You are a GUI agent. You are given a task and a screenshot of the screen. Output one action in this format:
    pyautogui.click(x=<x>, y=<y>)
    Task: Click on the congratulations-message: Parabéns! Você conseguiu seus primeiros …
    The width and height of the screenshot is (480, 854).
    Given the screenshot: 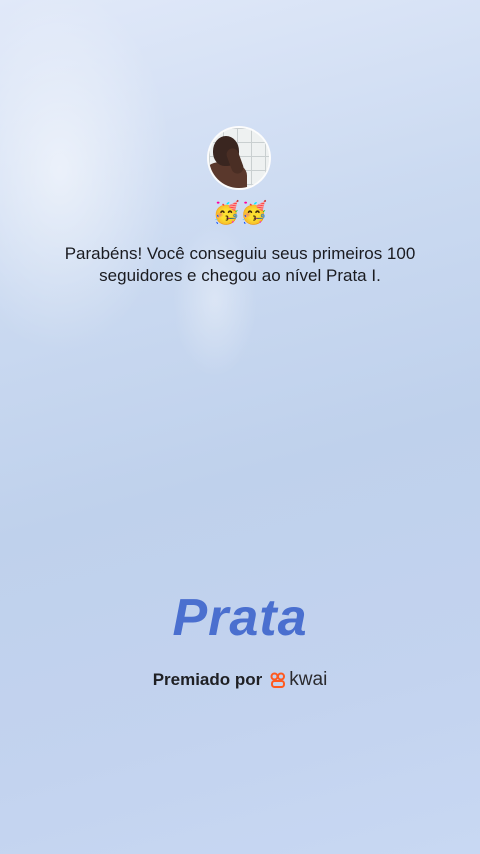 What is the action you would take?
    pyautogui.click(x=240, y=264)
    